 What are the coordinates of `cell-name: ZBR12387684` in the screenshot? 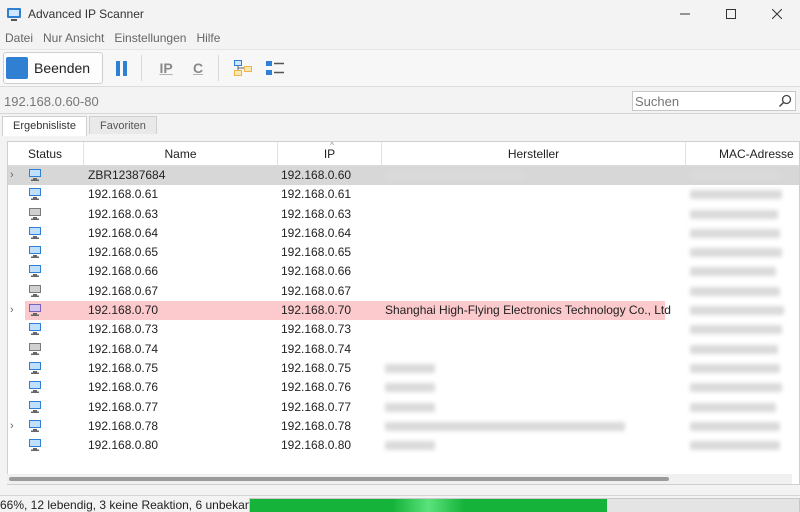 It's located at (127, 175).